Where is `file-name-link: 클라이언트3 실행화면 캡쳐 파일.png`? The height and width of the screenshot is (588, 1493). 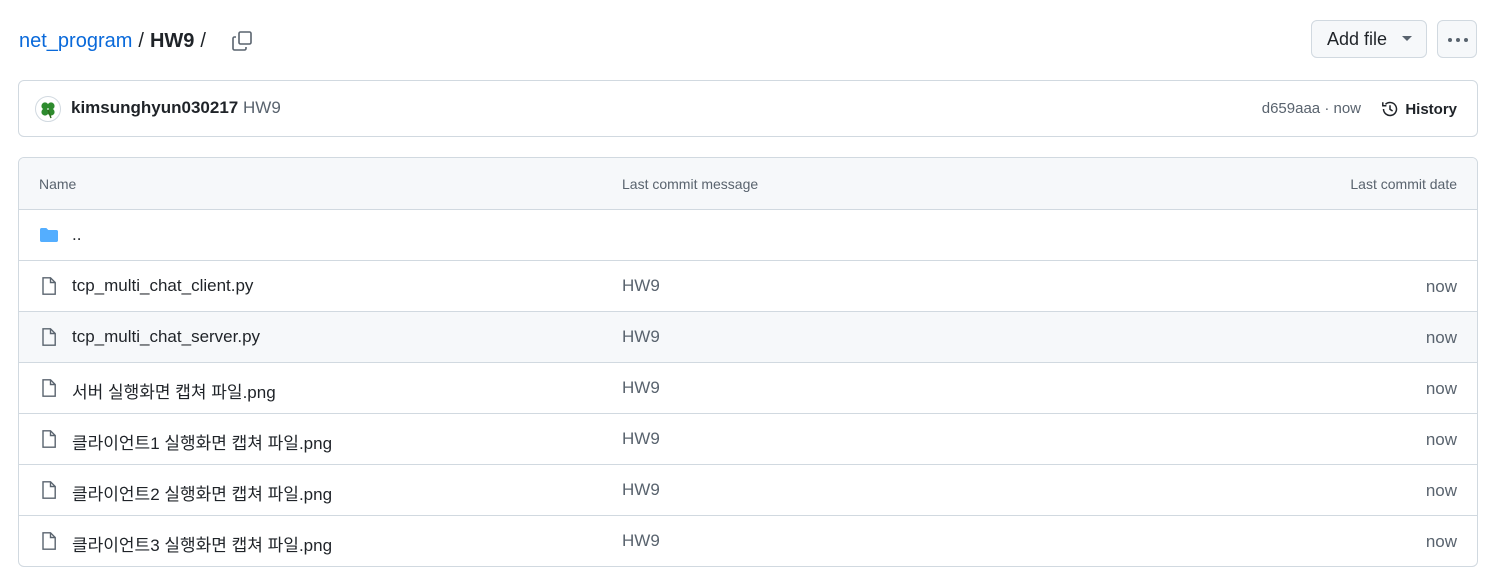
file-name-link: 클라이언트3 실행화면 캡쳐 파일.png is located at coordinates (202, 543).